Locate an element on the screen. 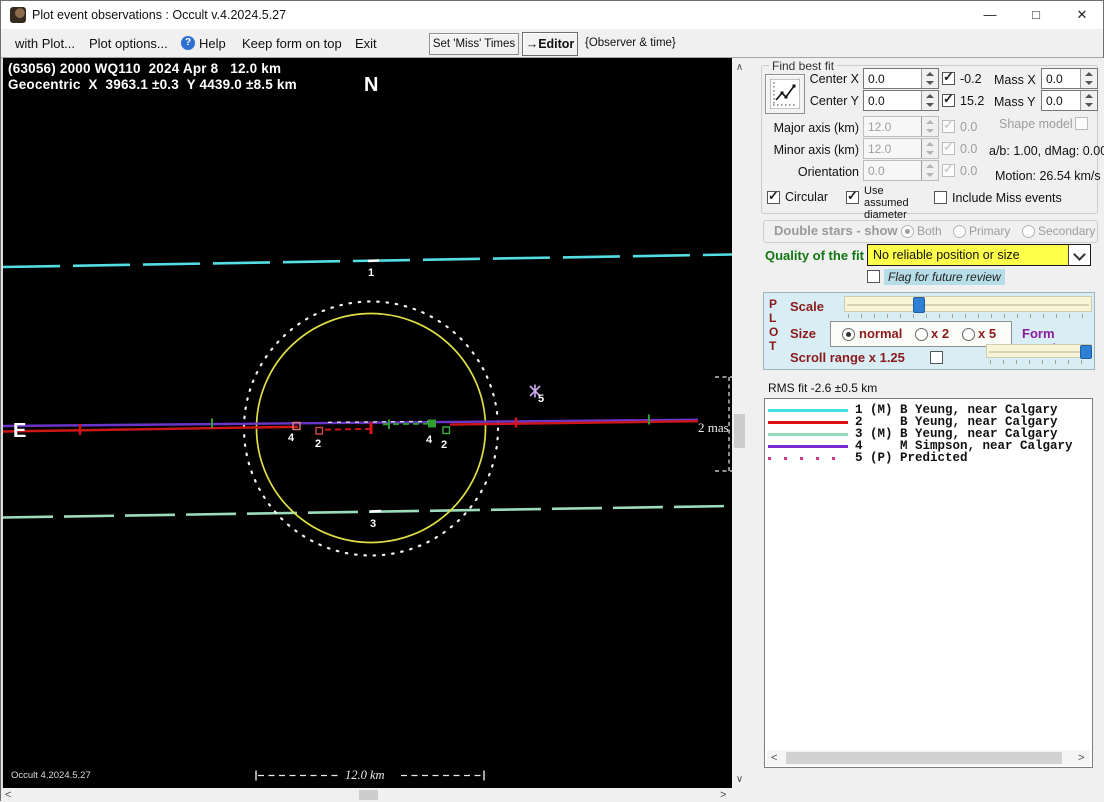 The height and width of the screenshot is (802, 1104). offset-y-checkbox: ✓ is located at coordinates (948, 99).